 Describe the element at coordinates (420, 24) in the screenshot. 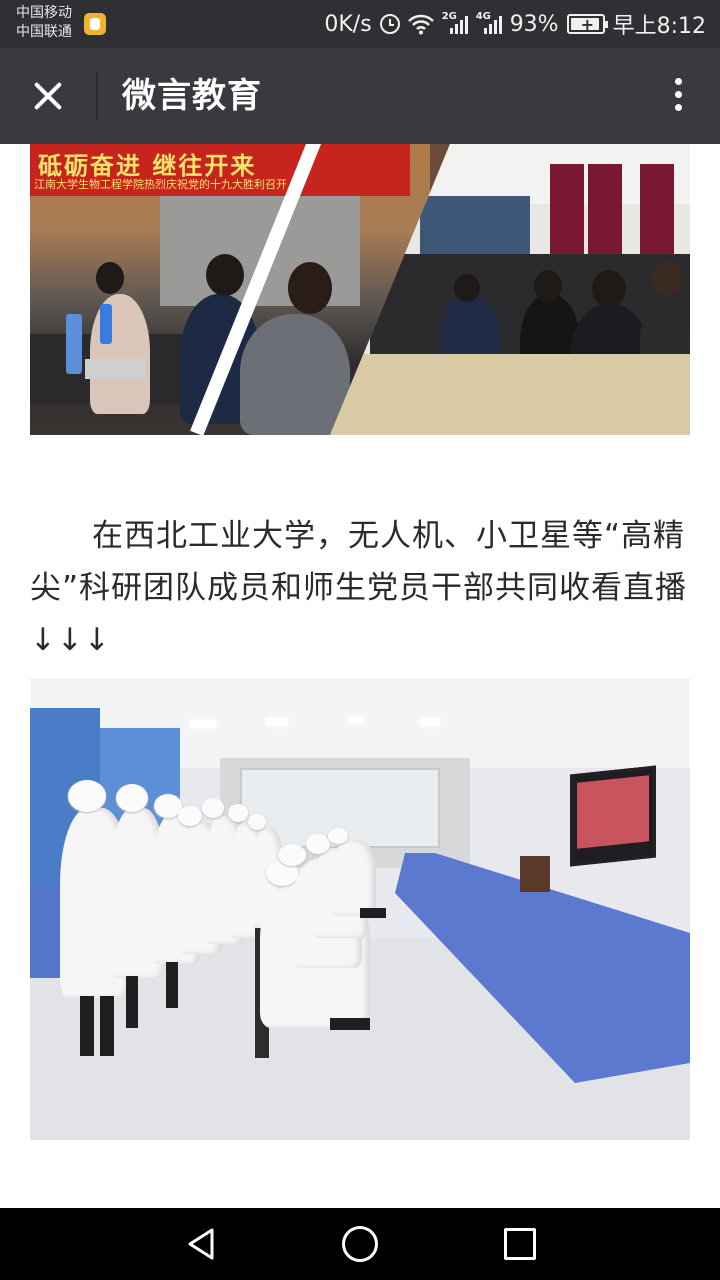

I see `wifi-icon` at that location.